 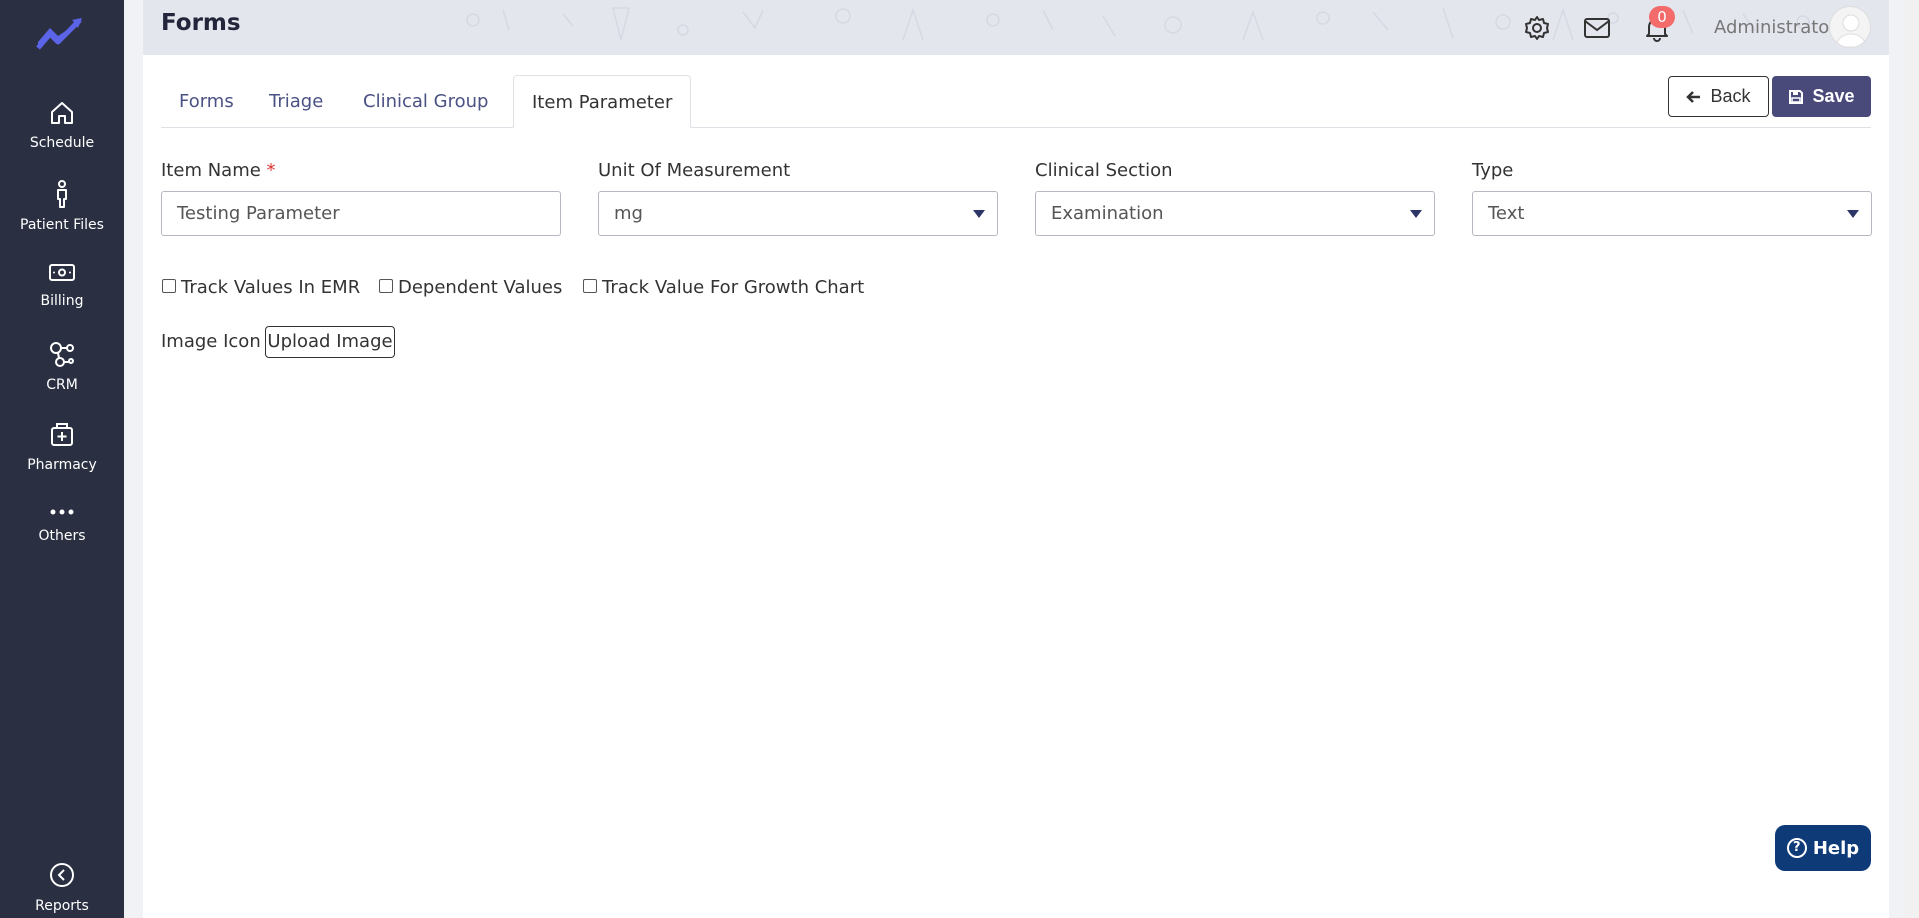 I want to click on sidebar-item-label: CRM, so click(x=62, y=385).